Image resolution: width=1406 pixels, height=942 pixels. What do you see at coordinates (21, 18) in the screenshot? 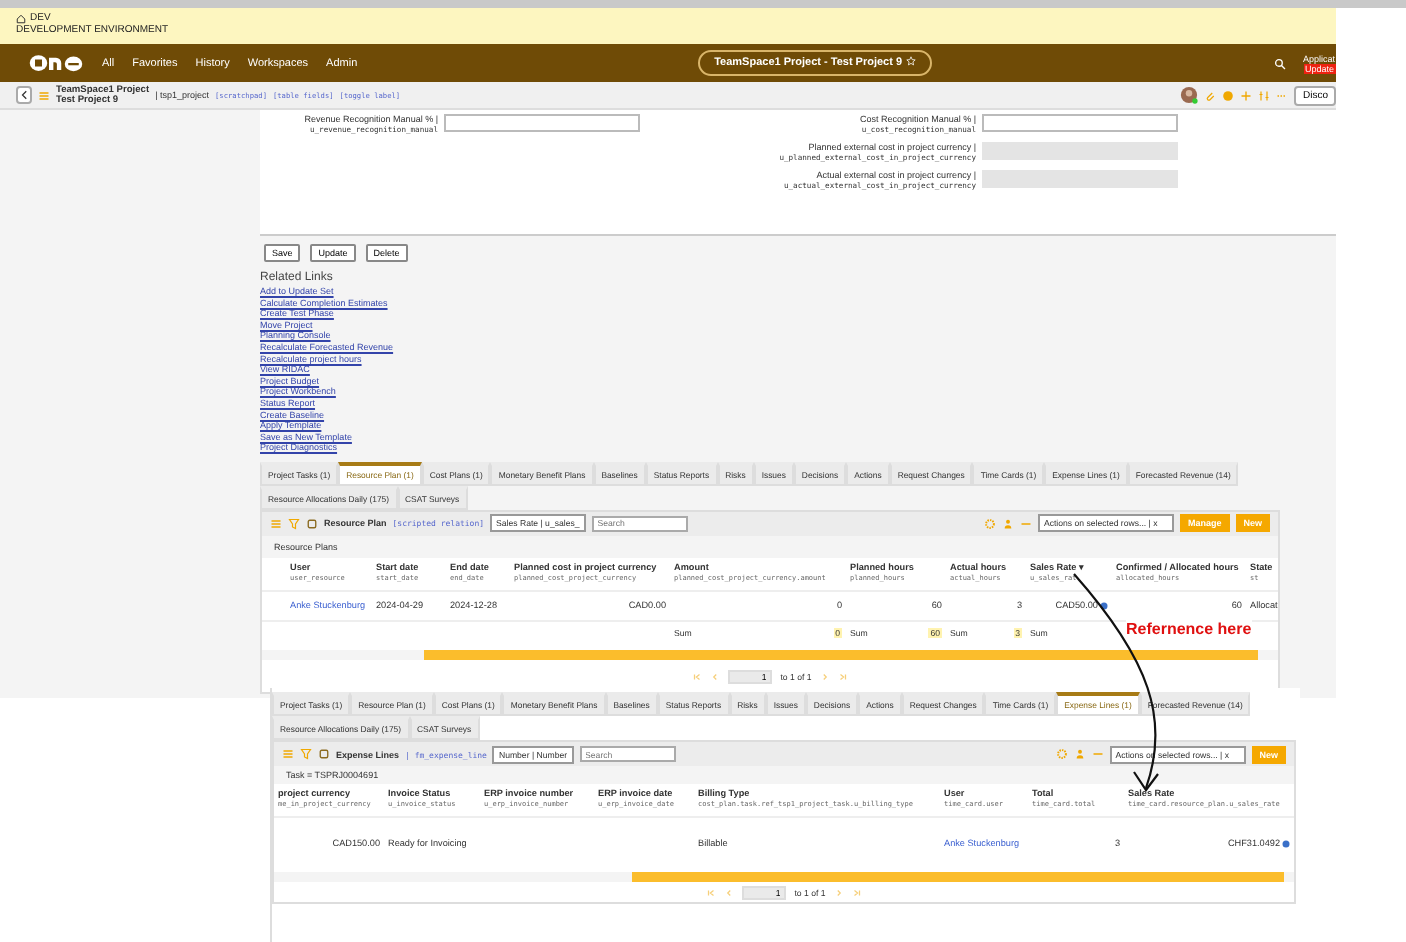
I see `home-icon` at bounding box center [21, 18].